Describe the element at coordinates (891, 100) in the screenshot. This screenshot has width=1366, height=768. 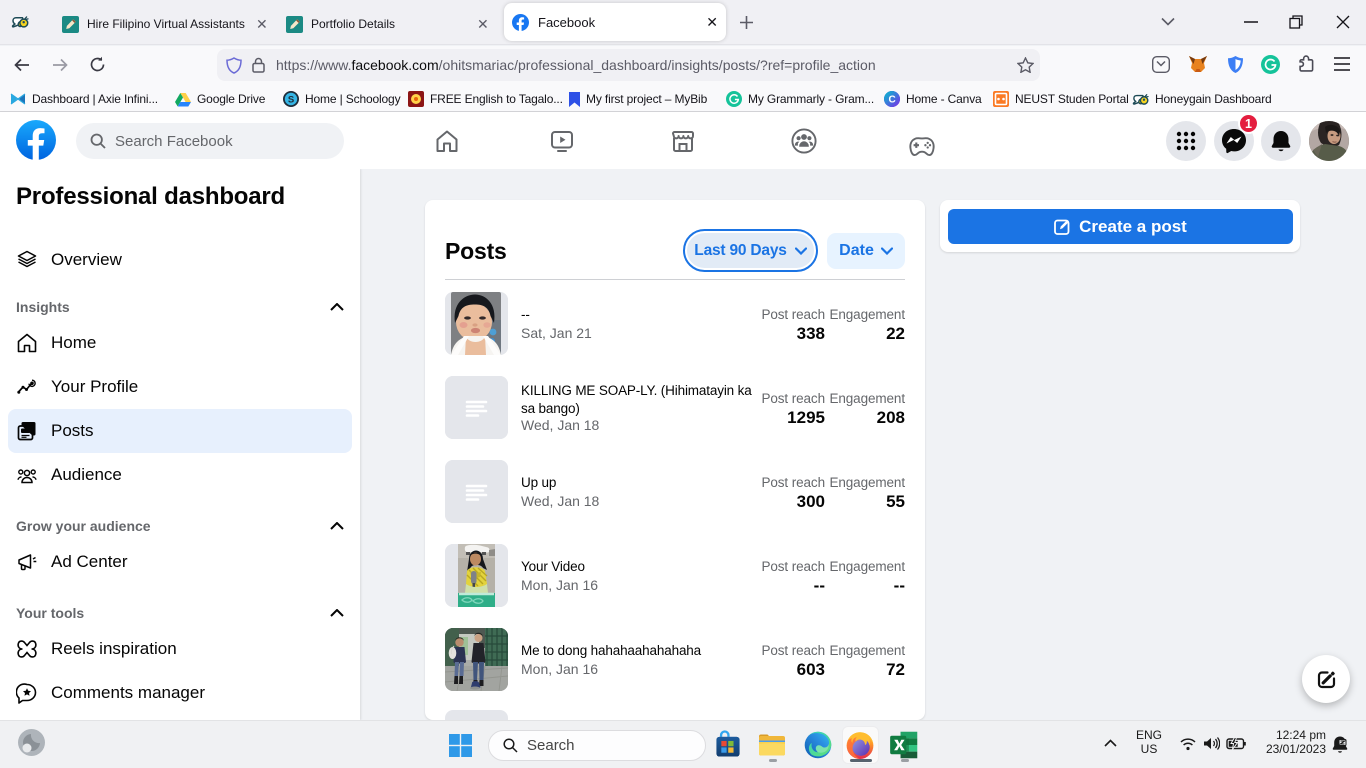
I see `svg-text: C` at that location.